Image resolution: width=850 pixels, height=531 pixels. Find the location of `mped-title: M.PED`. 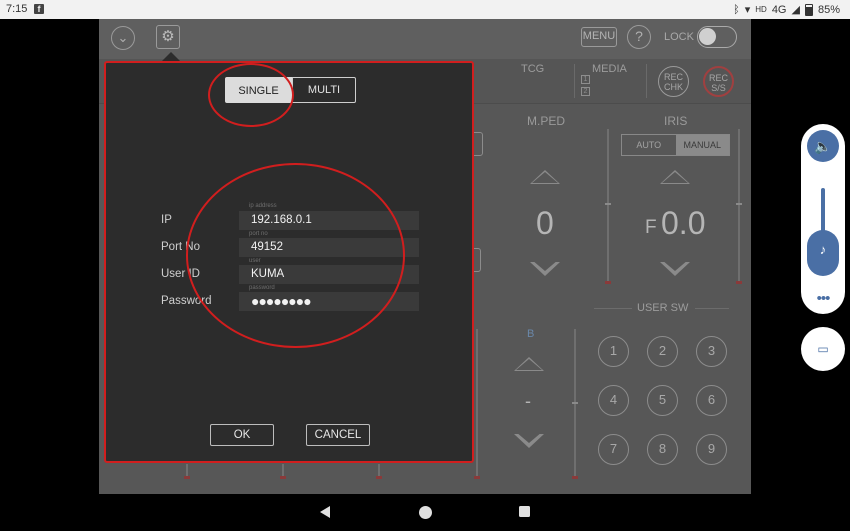

mped-title: M.PED is located at coordinates (546, 121).